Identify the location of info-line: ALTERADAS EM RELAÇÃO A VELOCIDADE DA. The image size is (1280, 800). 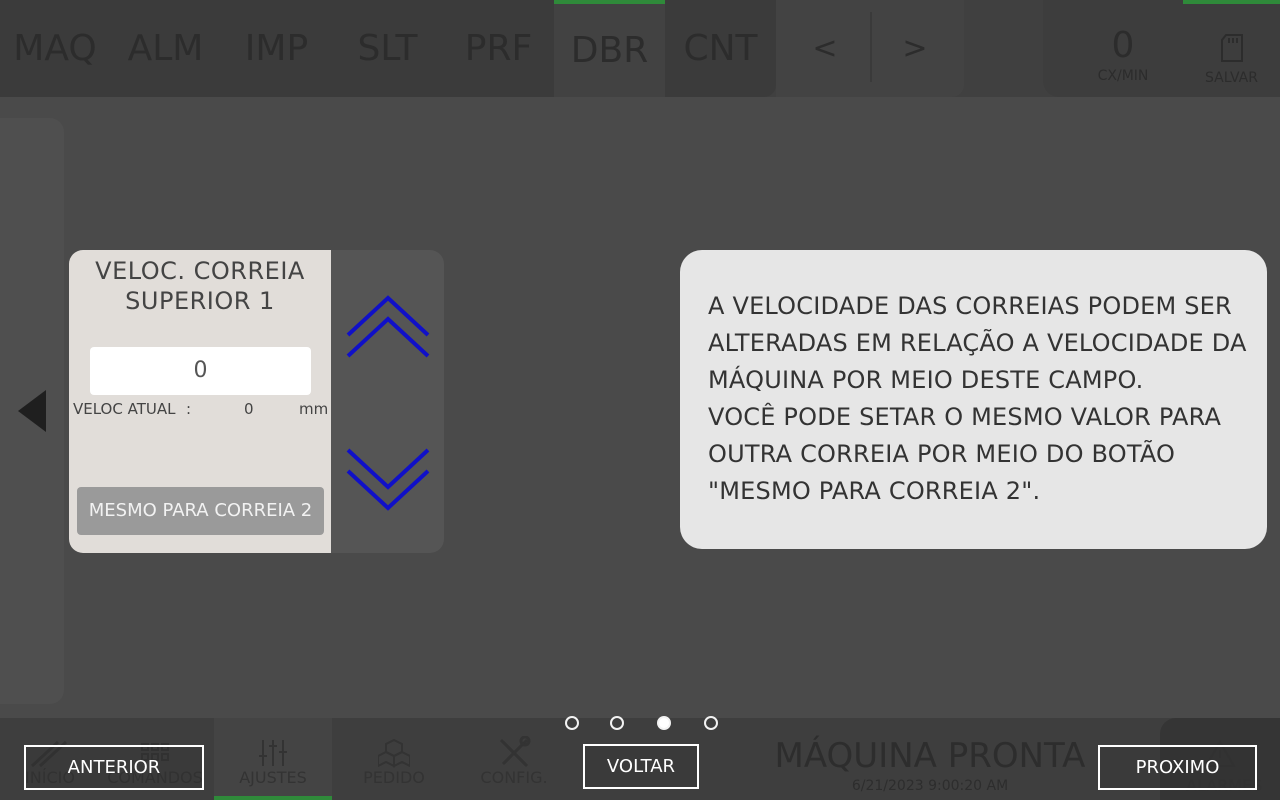
(977, 343).